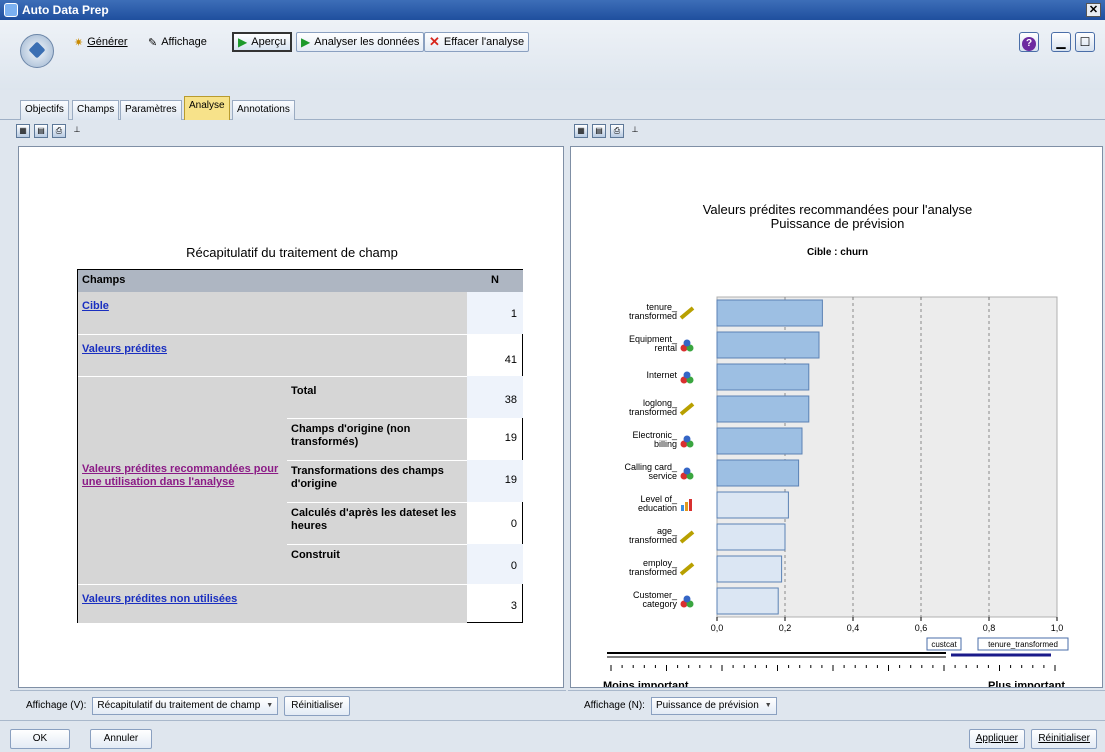 The image size is (1105, 752). Describe the element at coordinates (272, 355) in the screenshot. I see `row-predictors: Valeurs prédites` at that location.